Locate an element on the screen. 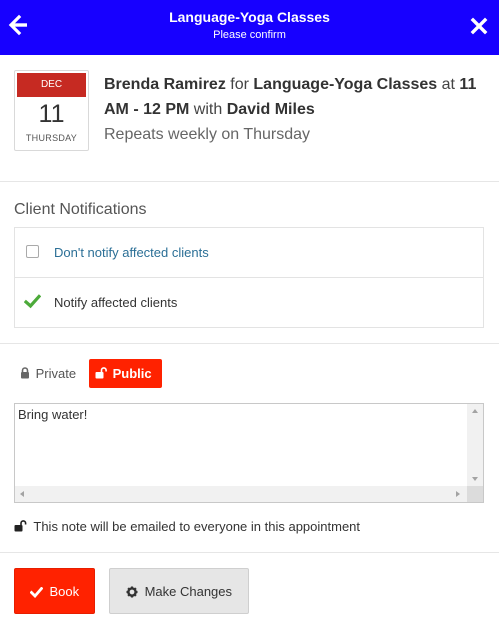 The image size is (499, 627). book-button: Book is located at coordinates (54, 591).